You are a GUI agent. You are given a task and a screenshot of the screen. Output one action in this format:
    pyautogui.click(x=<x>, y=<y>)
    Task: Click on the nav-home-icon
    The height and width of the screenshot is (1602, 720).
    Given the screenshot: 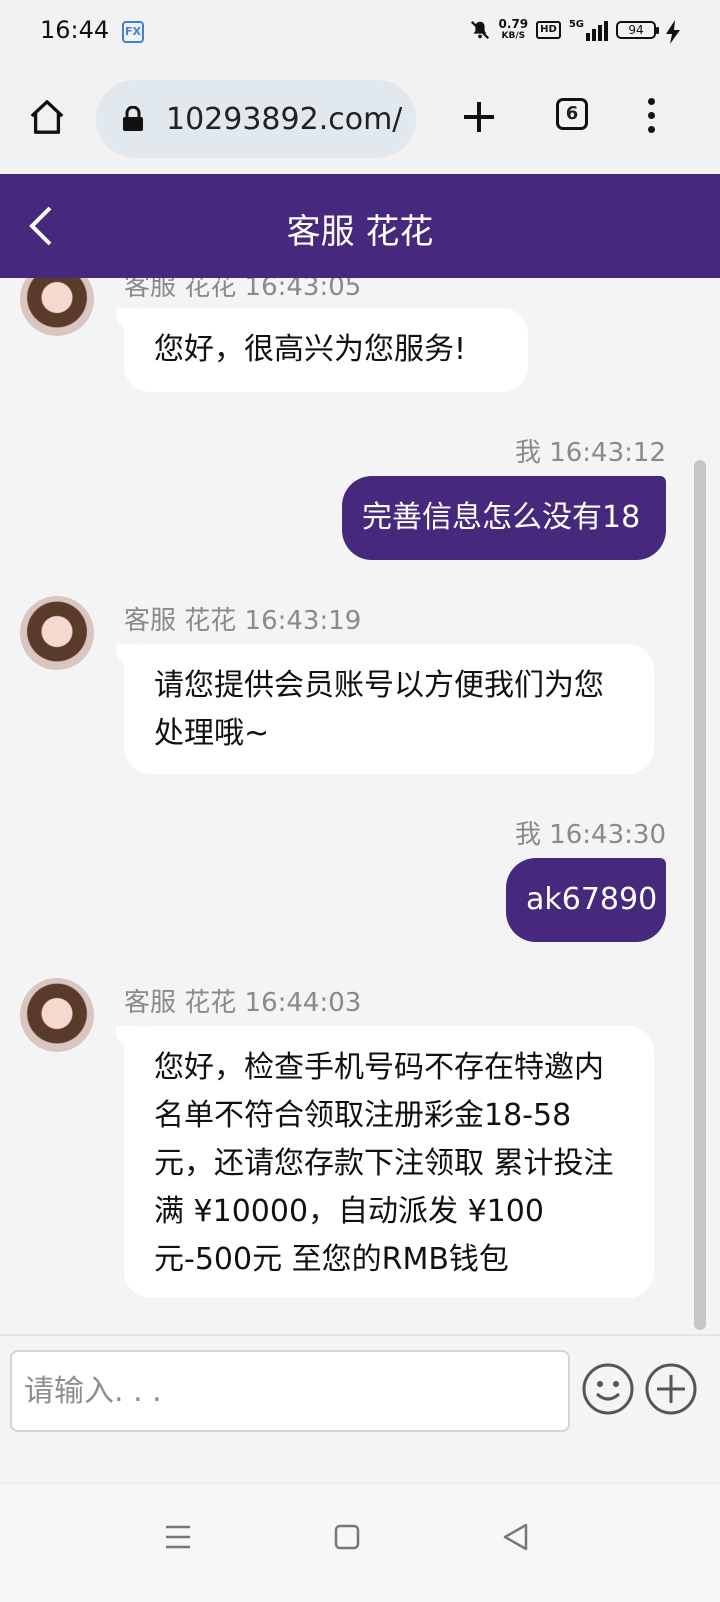 What is the action you would take?
    pyautogui.click(x=347, y=1537)
    